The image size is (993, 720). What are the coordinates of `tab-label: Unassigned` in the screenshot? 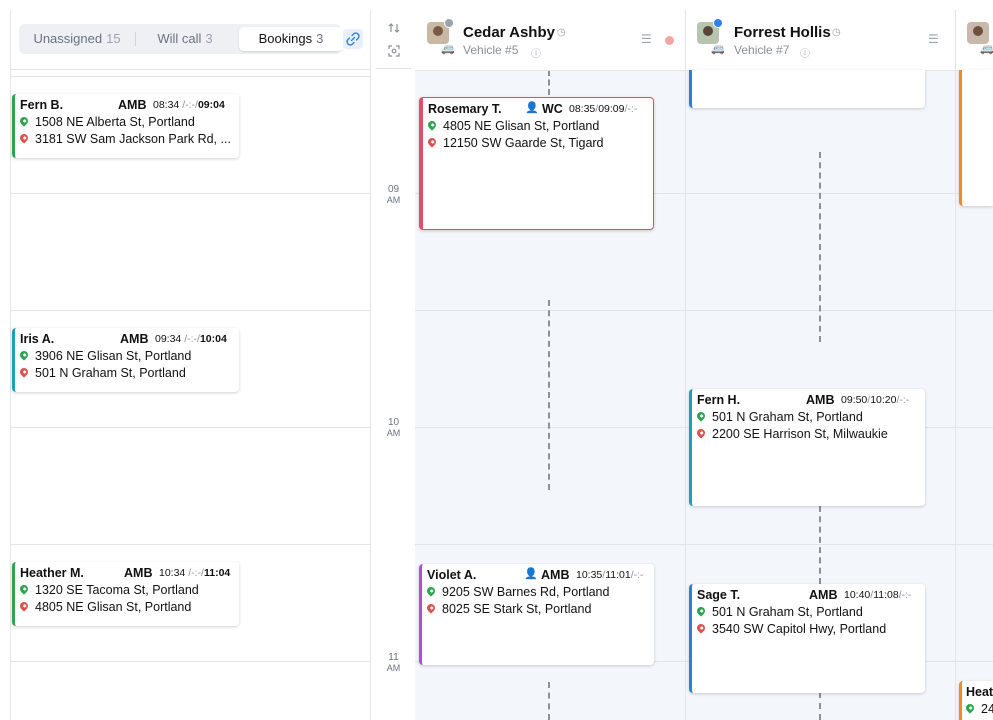 It's located at (68, 38).